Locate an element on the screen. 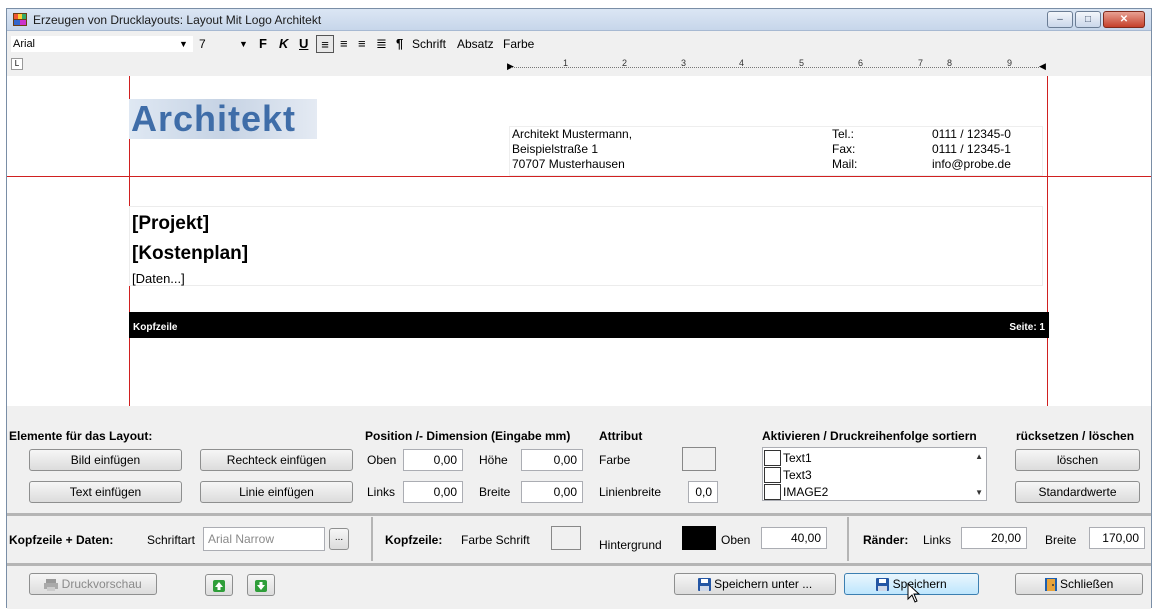 This screenshot has width=1157, height=609. floppy-disk-icon is located at coordinates (704, 585).